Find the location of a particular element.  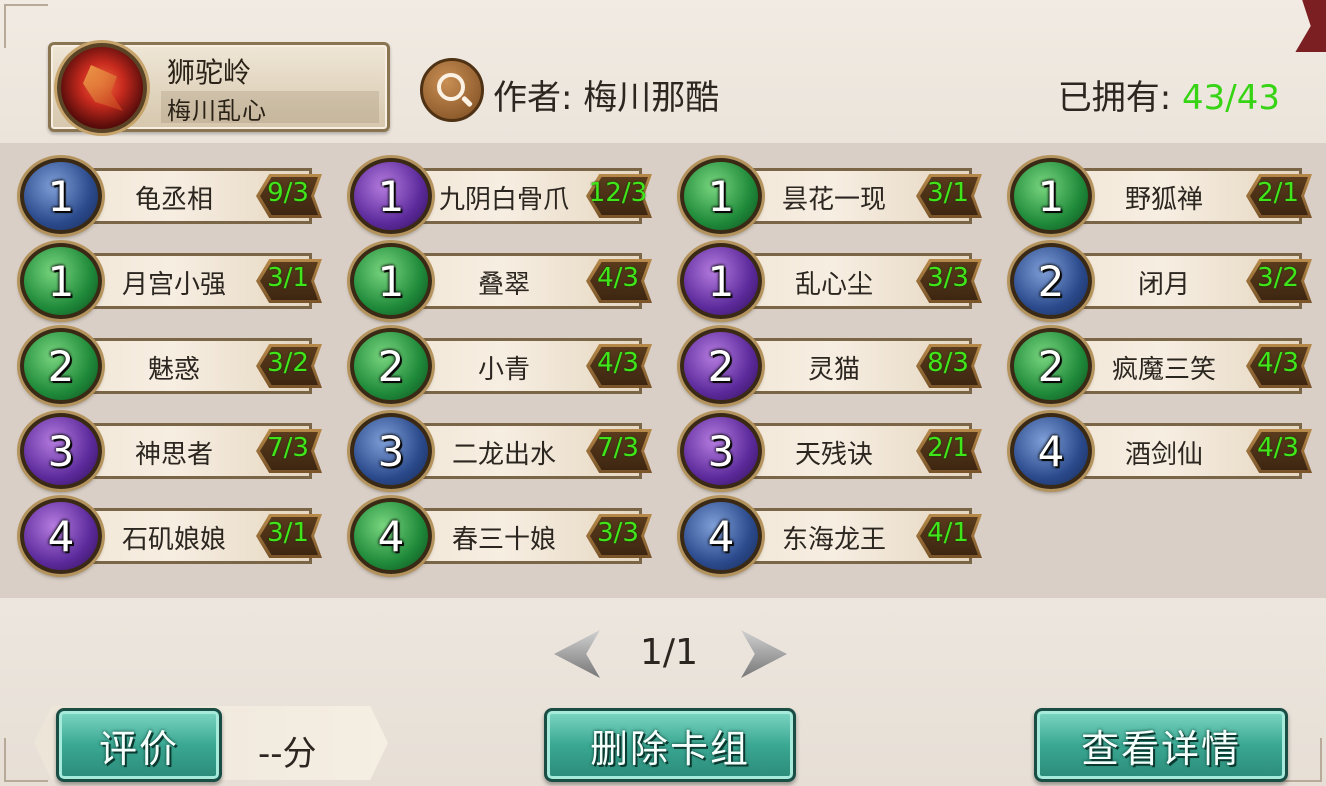

card-entry: 九阴白骨爪 12/3 1 is located at coordinates (498, 196).